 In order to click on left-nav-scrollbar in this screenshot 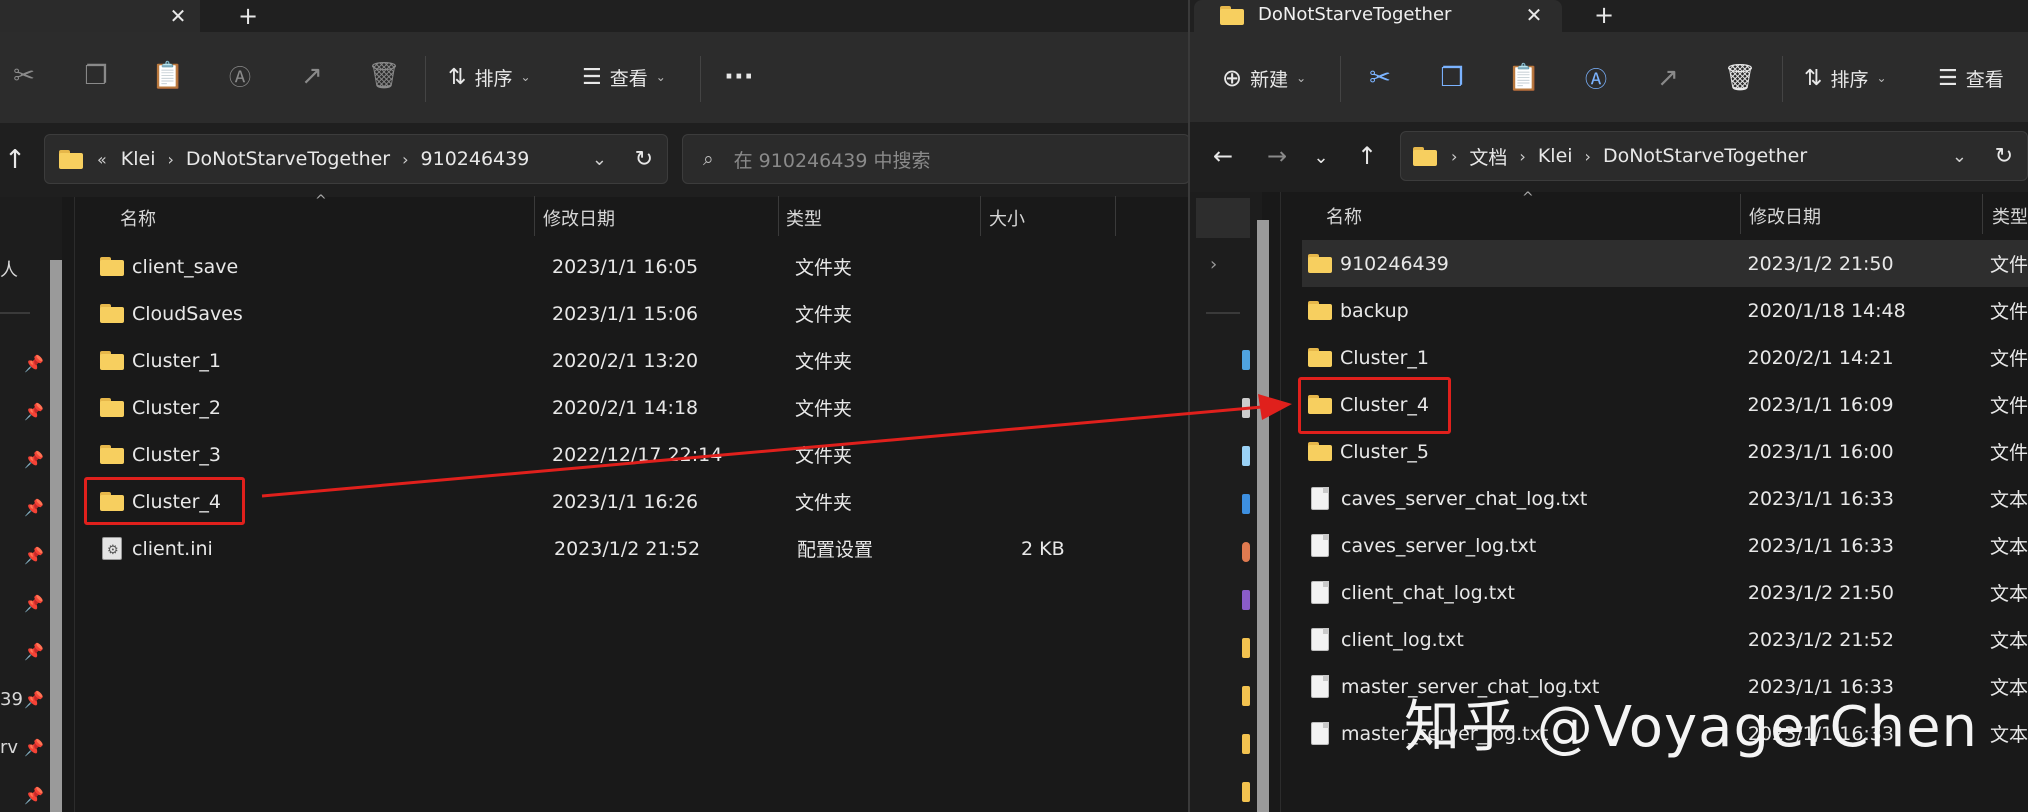, I will do `click(56, 536)`.